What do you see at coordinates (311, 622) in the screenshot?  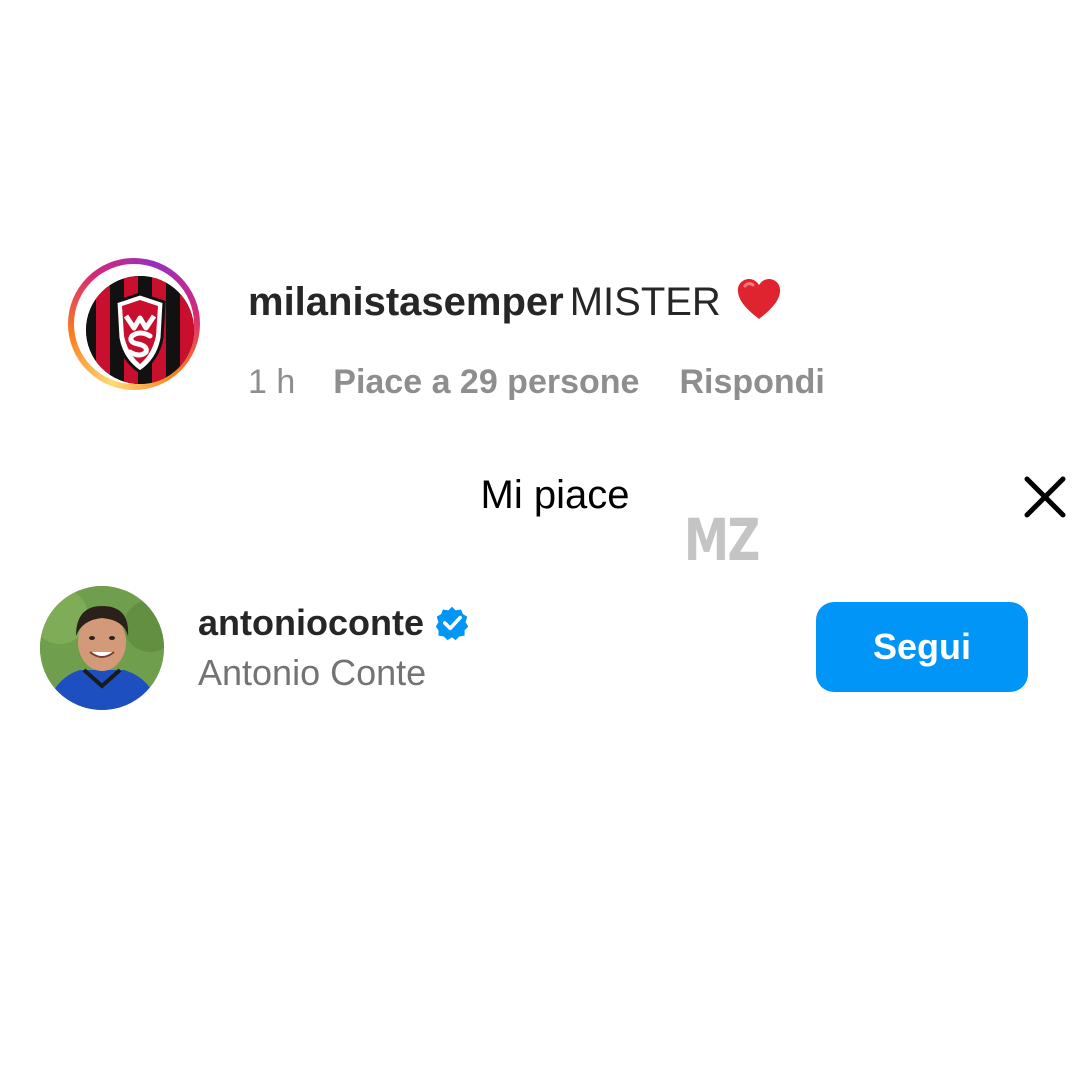 I see `user-handle: antonioconte` at bounding box center [311, 622].